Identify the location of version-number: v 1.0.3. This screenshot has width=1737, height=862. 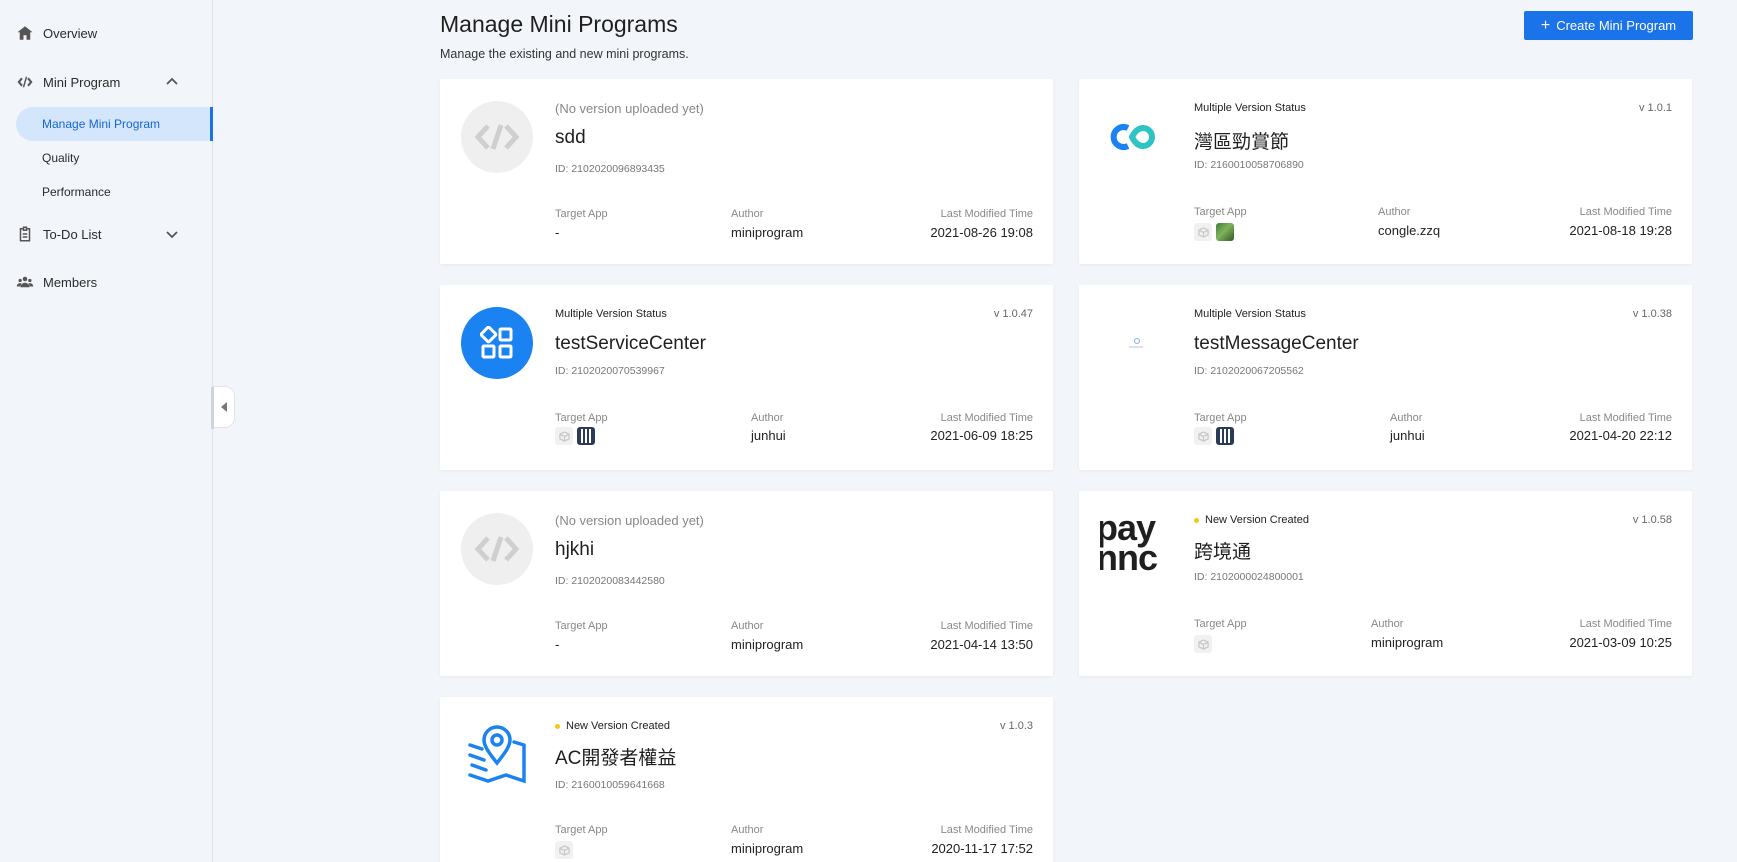
(1016, 726).